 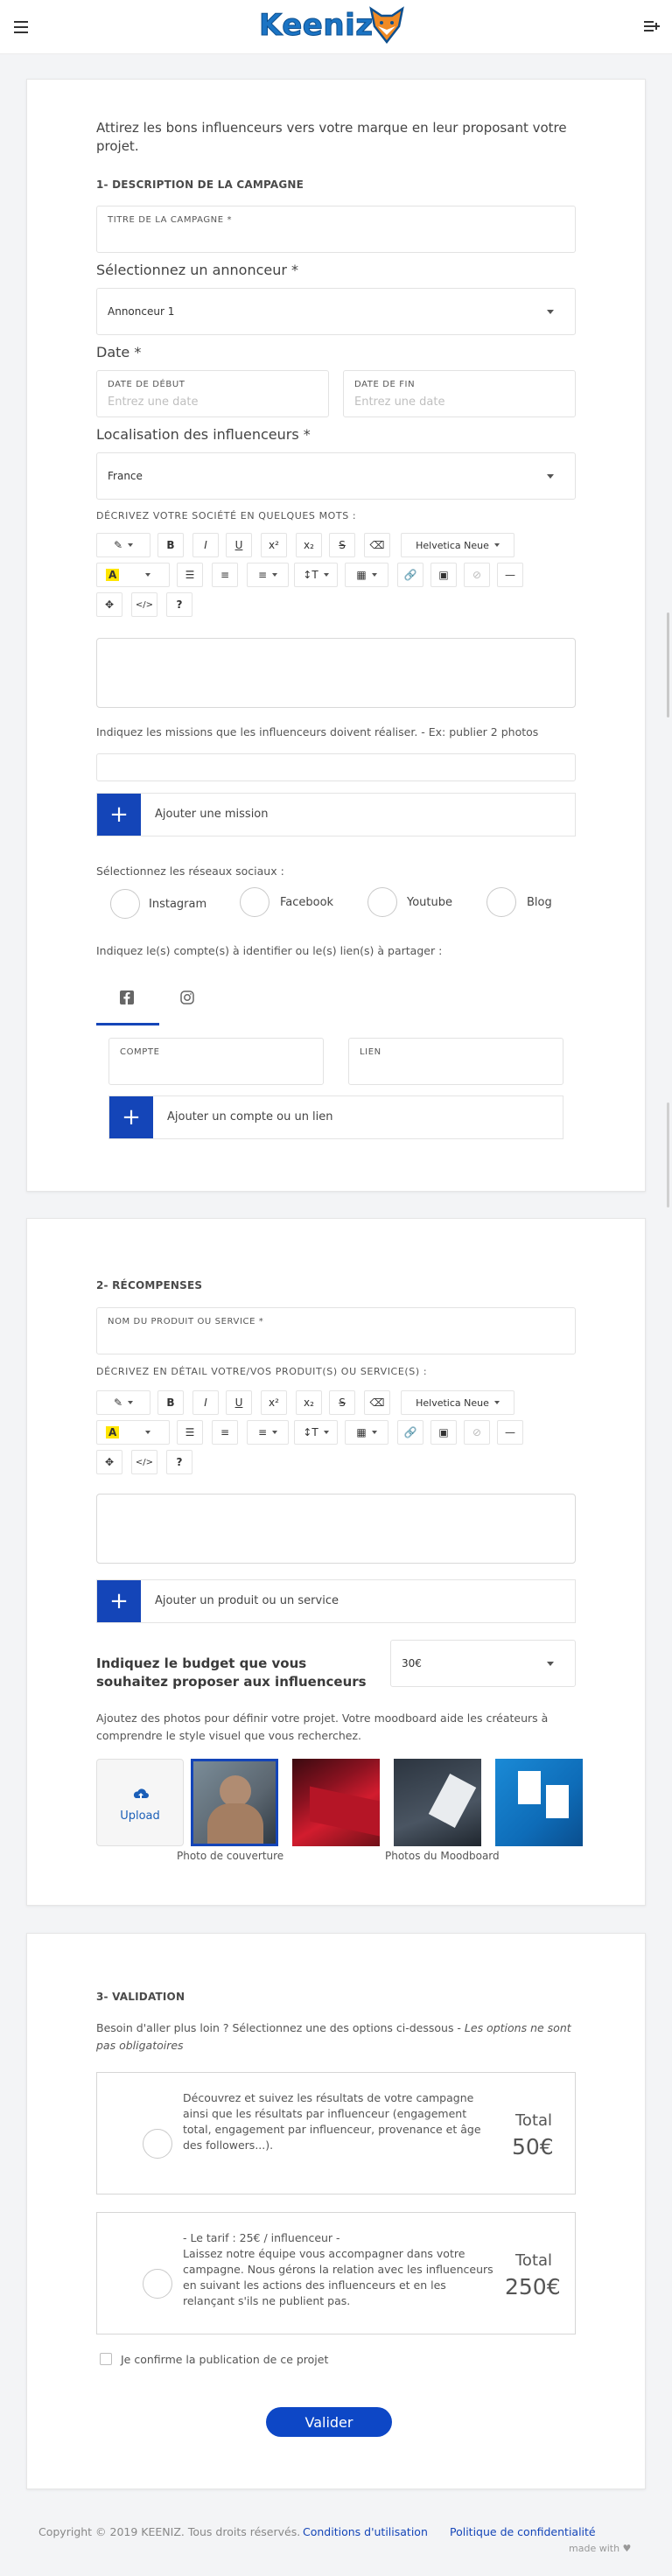 I want to click on confirm-checkbox, so click(x=106, y=2359).